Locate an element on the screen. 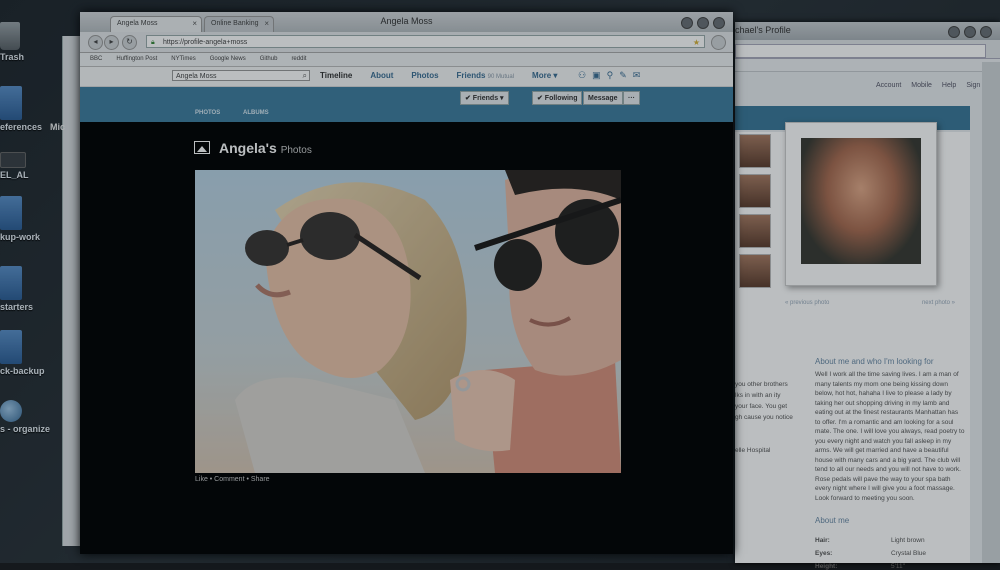 The width and height of the screenshot is (1000, 570). globe-icon is located at coordinates (11, 411).